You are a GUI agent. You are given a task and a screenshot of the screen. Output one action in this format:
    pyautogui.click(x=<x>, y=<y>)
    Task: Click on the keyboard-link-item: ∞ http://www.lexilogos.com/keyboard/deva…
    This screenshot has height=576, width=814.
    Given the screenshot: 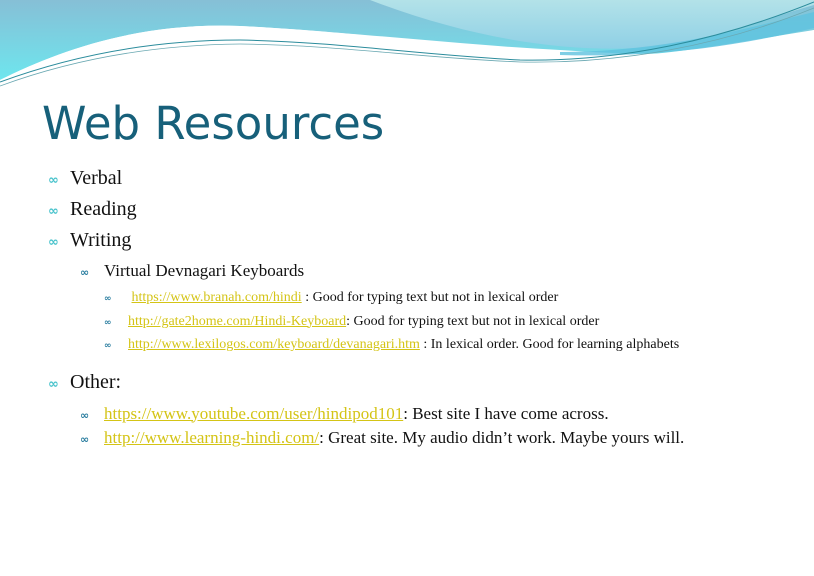 What is the action you would take?
    pyautogui.click(x=418, y=346)
    